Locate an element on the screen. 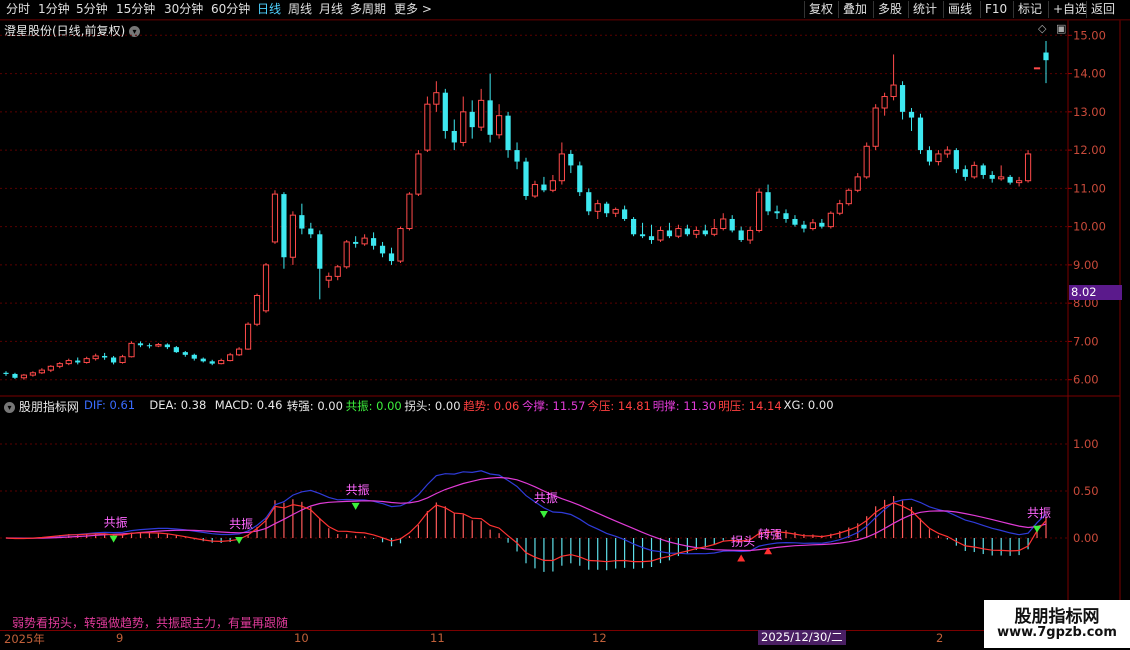 The height and width of the screenshot is (650, 1130). indicator-tick-label: 0.50 is located at coordinates (1086, 491).